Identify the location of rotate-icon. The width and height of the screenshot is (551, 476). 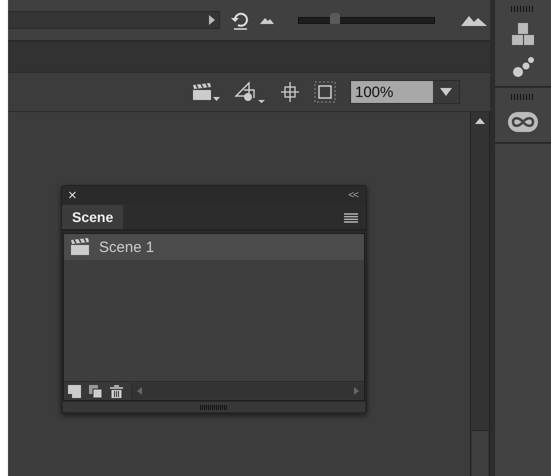
(240, 20).